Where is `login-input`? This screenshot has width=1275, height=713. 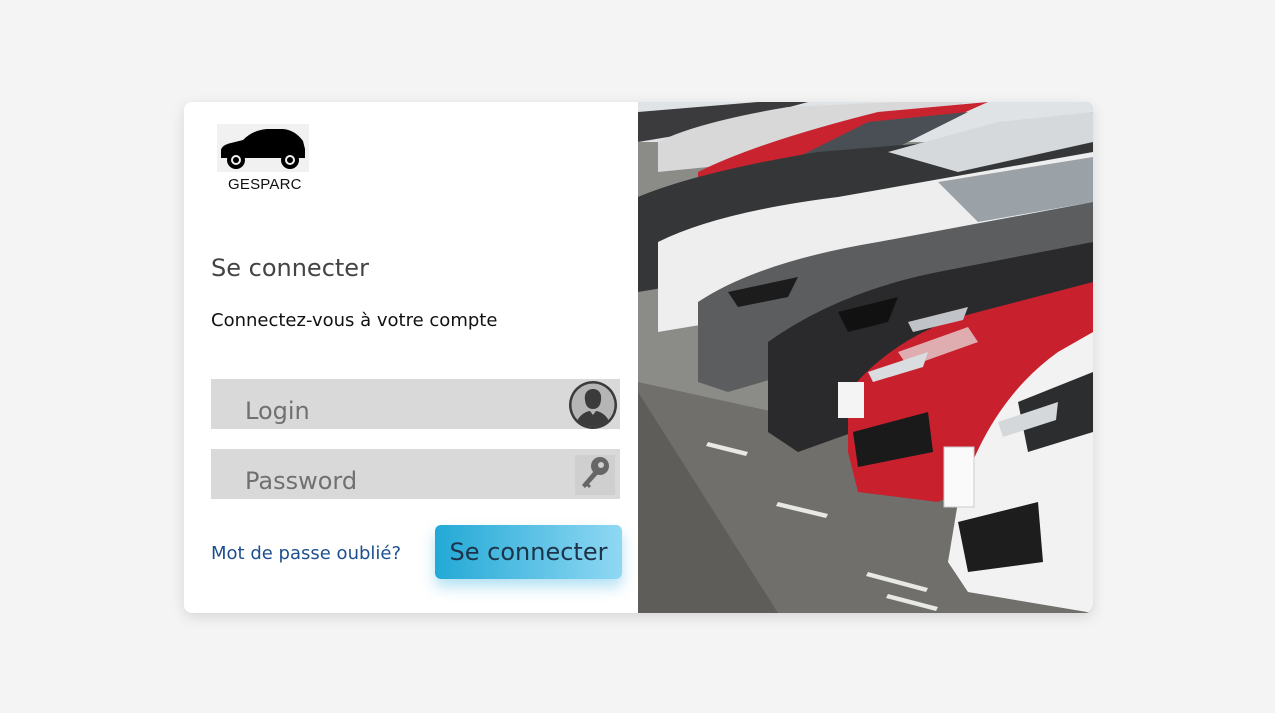
login-input is located at coordinates (386, 404).